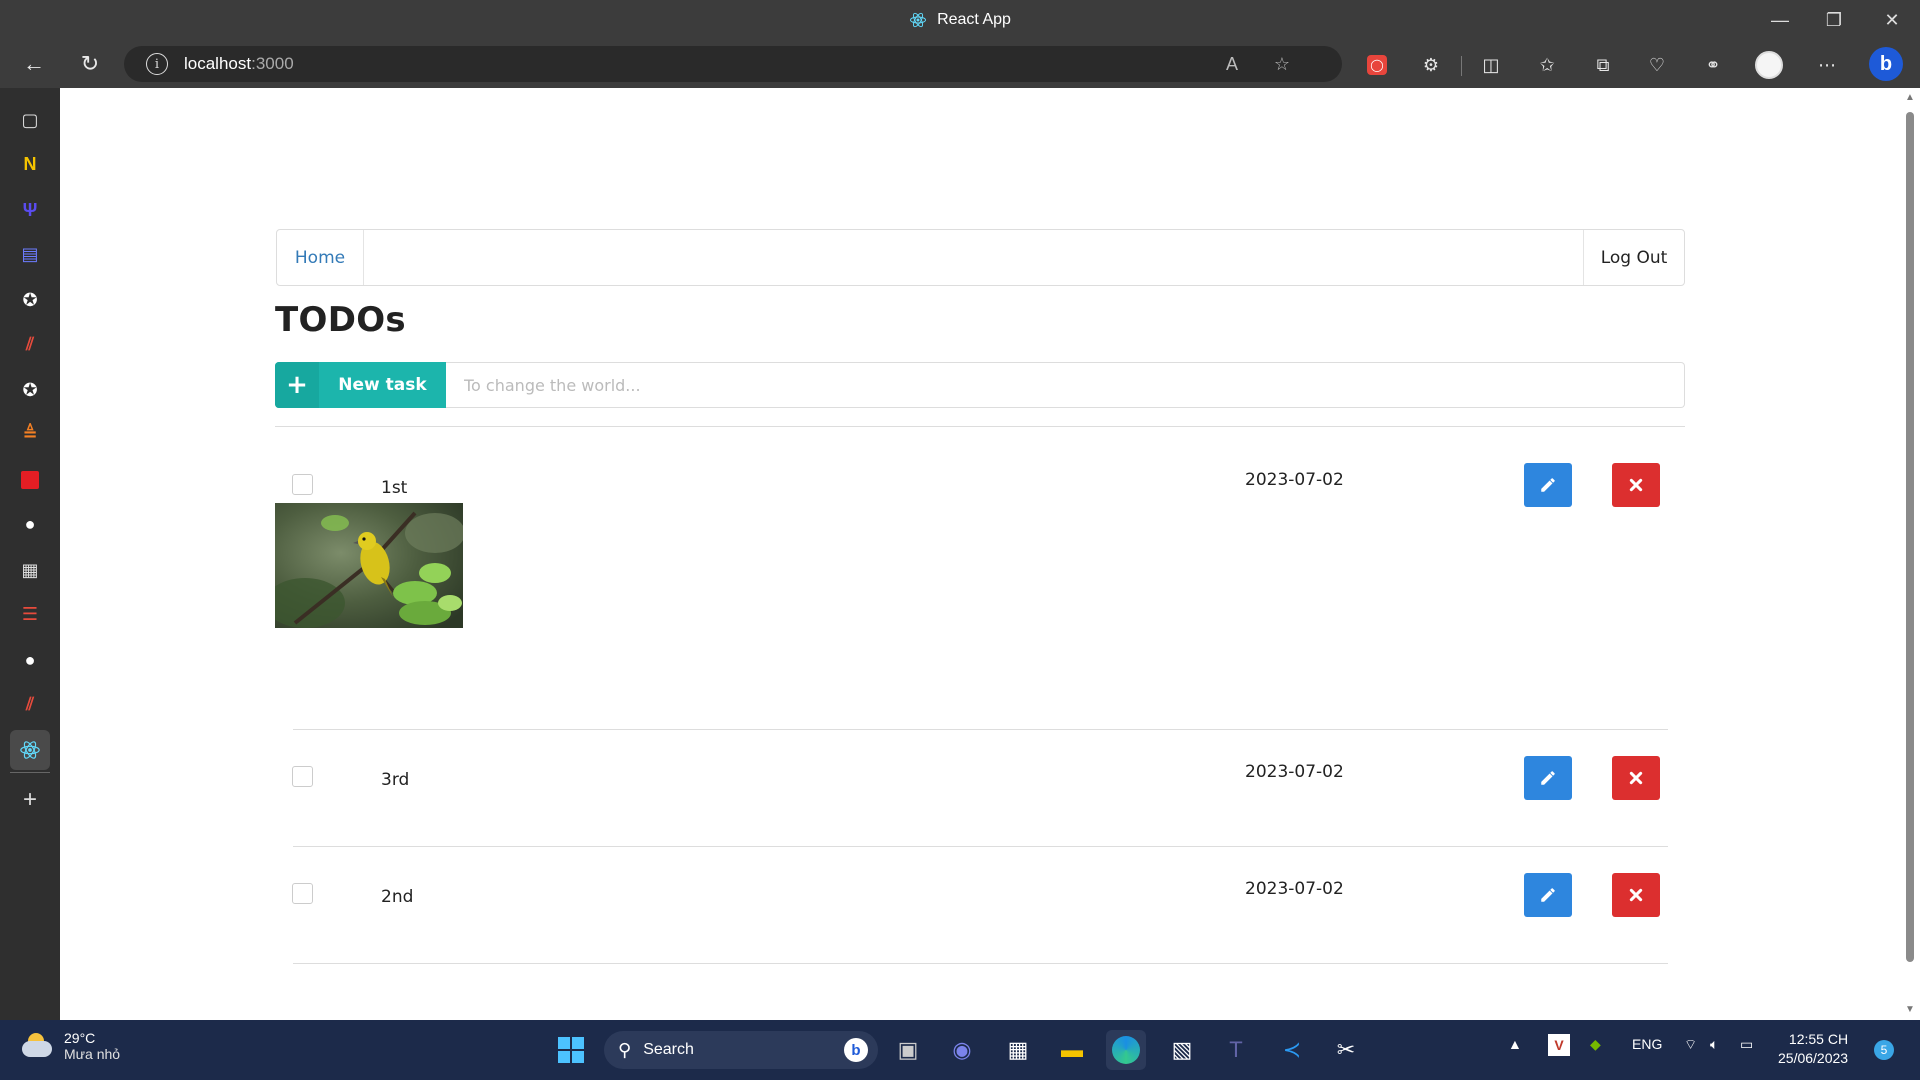 Image resolution: width=1920 pixels, height=1080 pixels. What do you see at coordinates (1547, 65) in the screenshot?
I see `favorites-icon: ✩` at bounding box center [1547, 65].